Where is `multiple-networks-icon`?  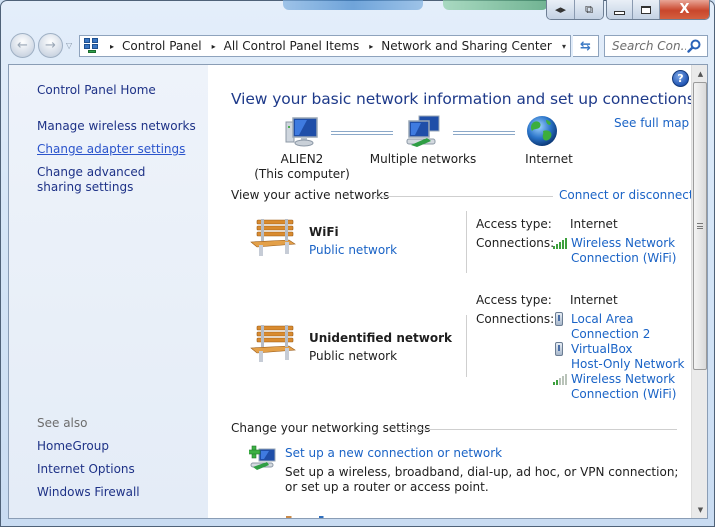
multiple-networks-icon is located at coordinates (423, 132).